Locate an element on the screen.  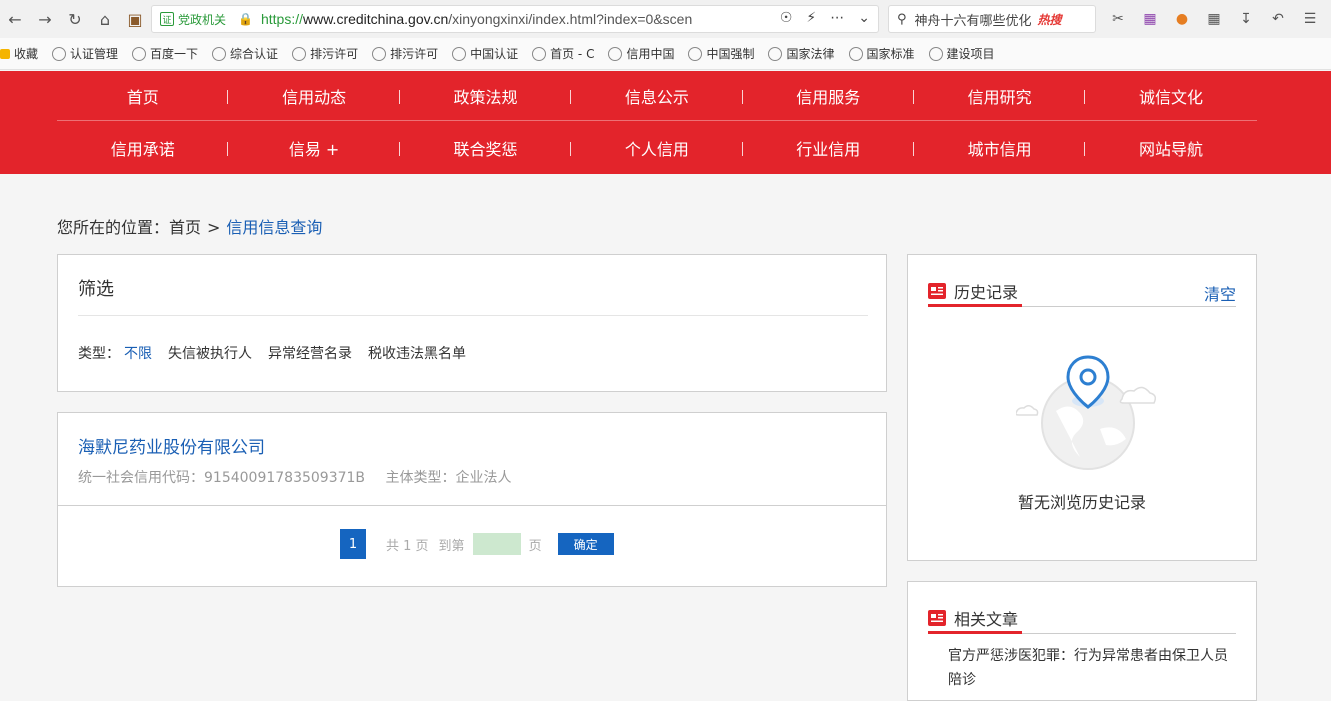
type-filter: 类型： 不限 失信被执行人 异常经营名录 税收违法黑名单 is located at coordinates (272, 353).